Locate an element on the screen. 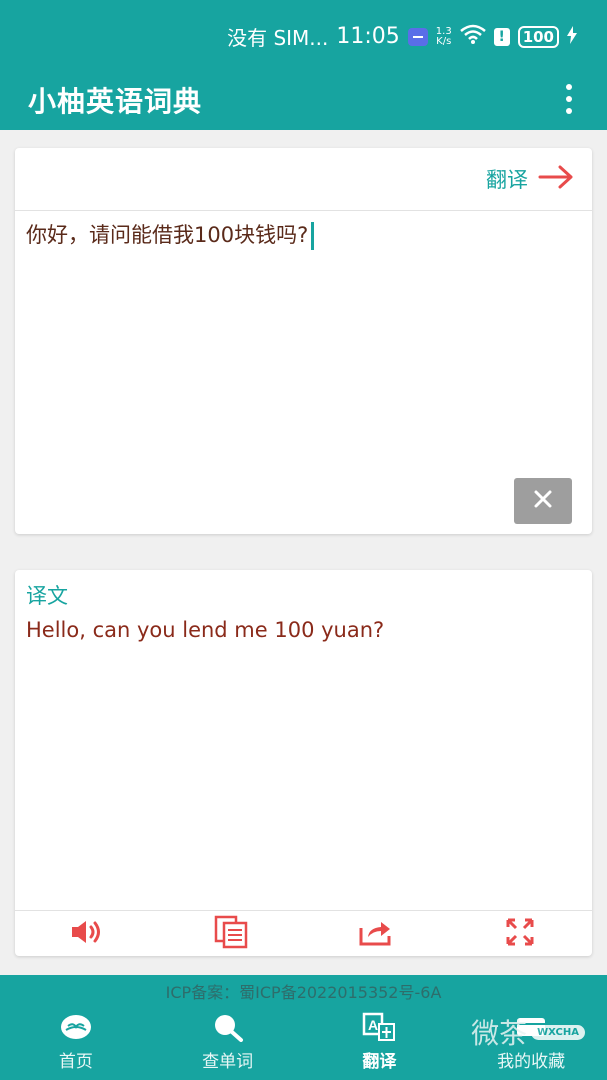 This screenshot has height=1080, width=607. fullscreen-button is located at coordinates (520, 933).